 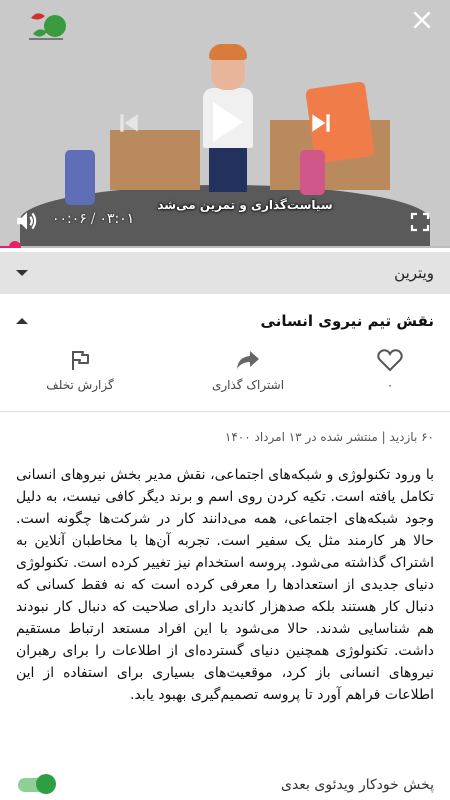 I want to click on report-button: گزارش تخلف, so click(x=80, y=370).